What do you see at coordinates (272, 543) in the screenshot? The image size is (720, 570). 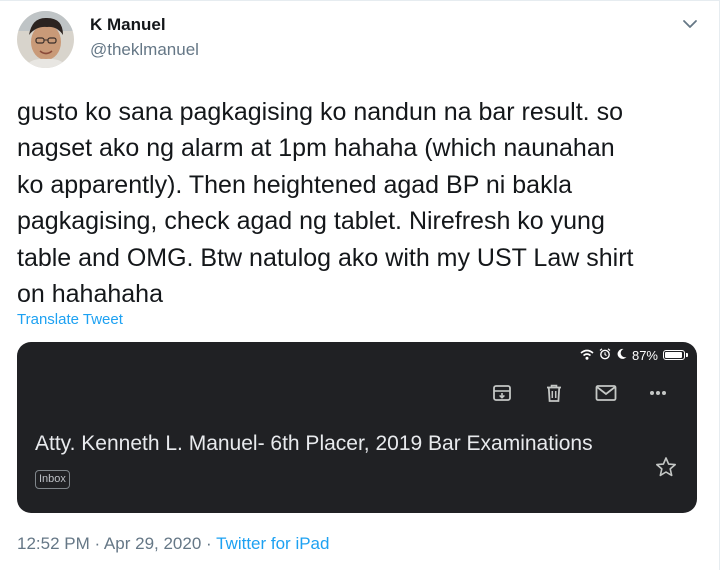 I see `tweet-source-link: Twitter for iPad` at bounding box center [272, 543].